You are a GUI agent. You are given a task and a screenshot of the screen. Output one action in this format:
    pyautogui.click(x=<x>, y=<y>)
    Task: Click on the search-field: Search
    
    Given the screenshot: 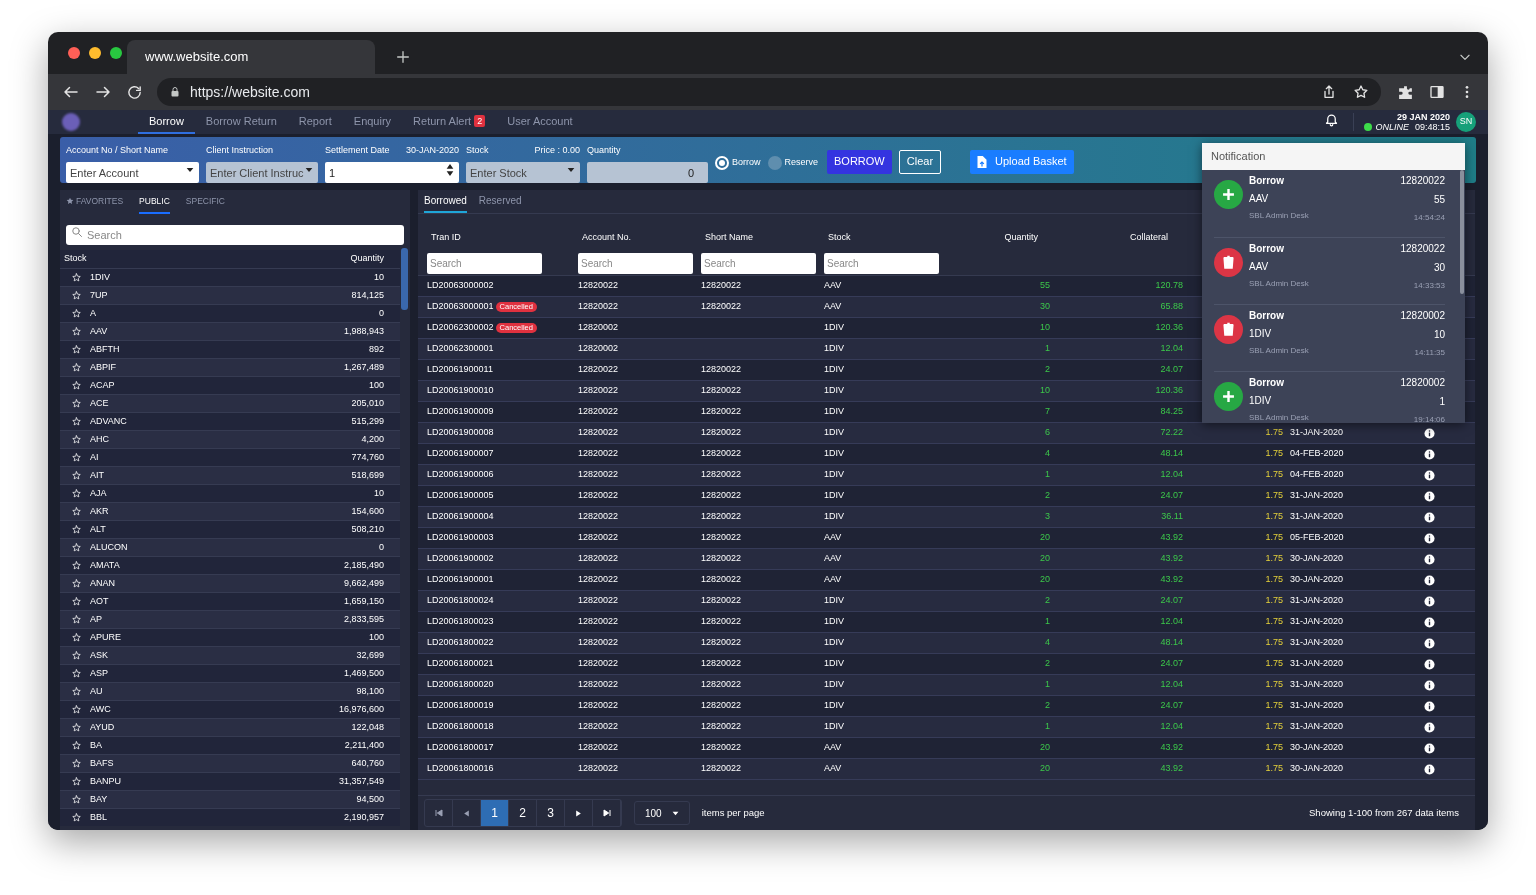 What is the action you would take?
    pyautogui.click(x=235, y=235)
    